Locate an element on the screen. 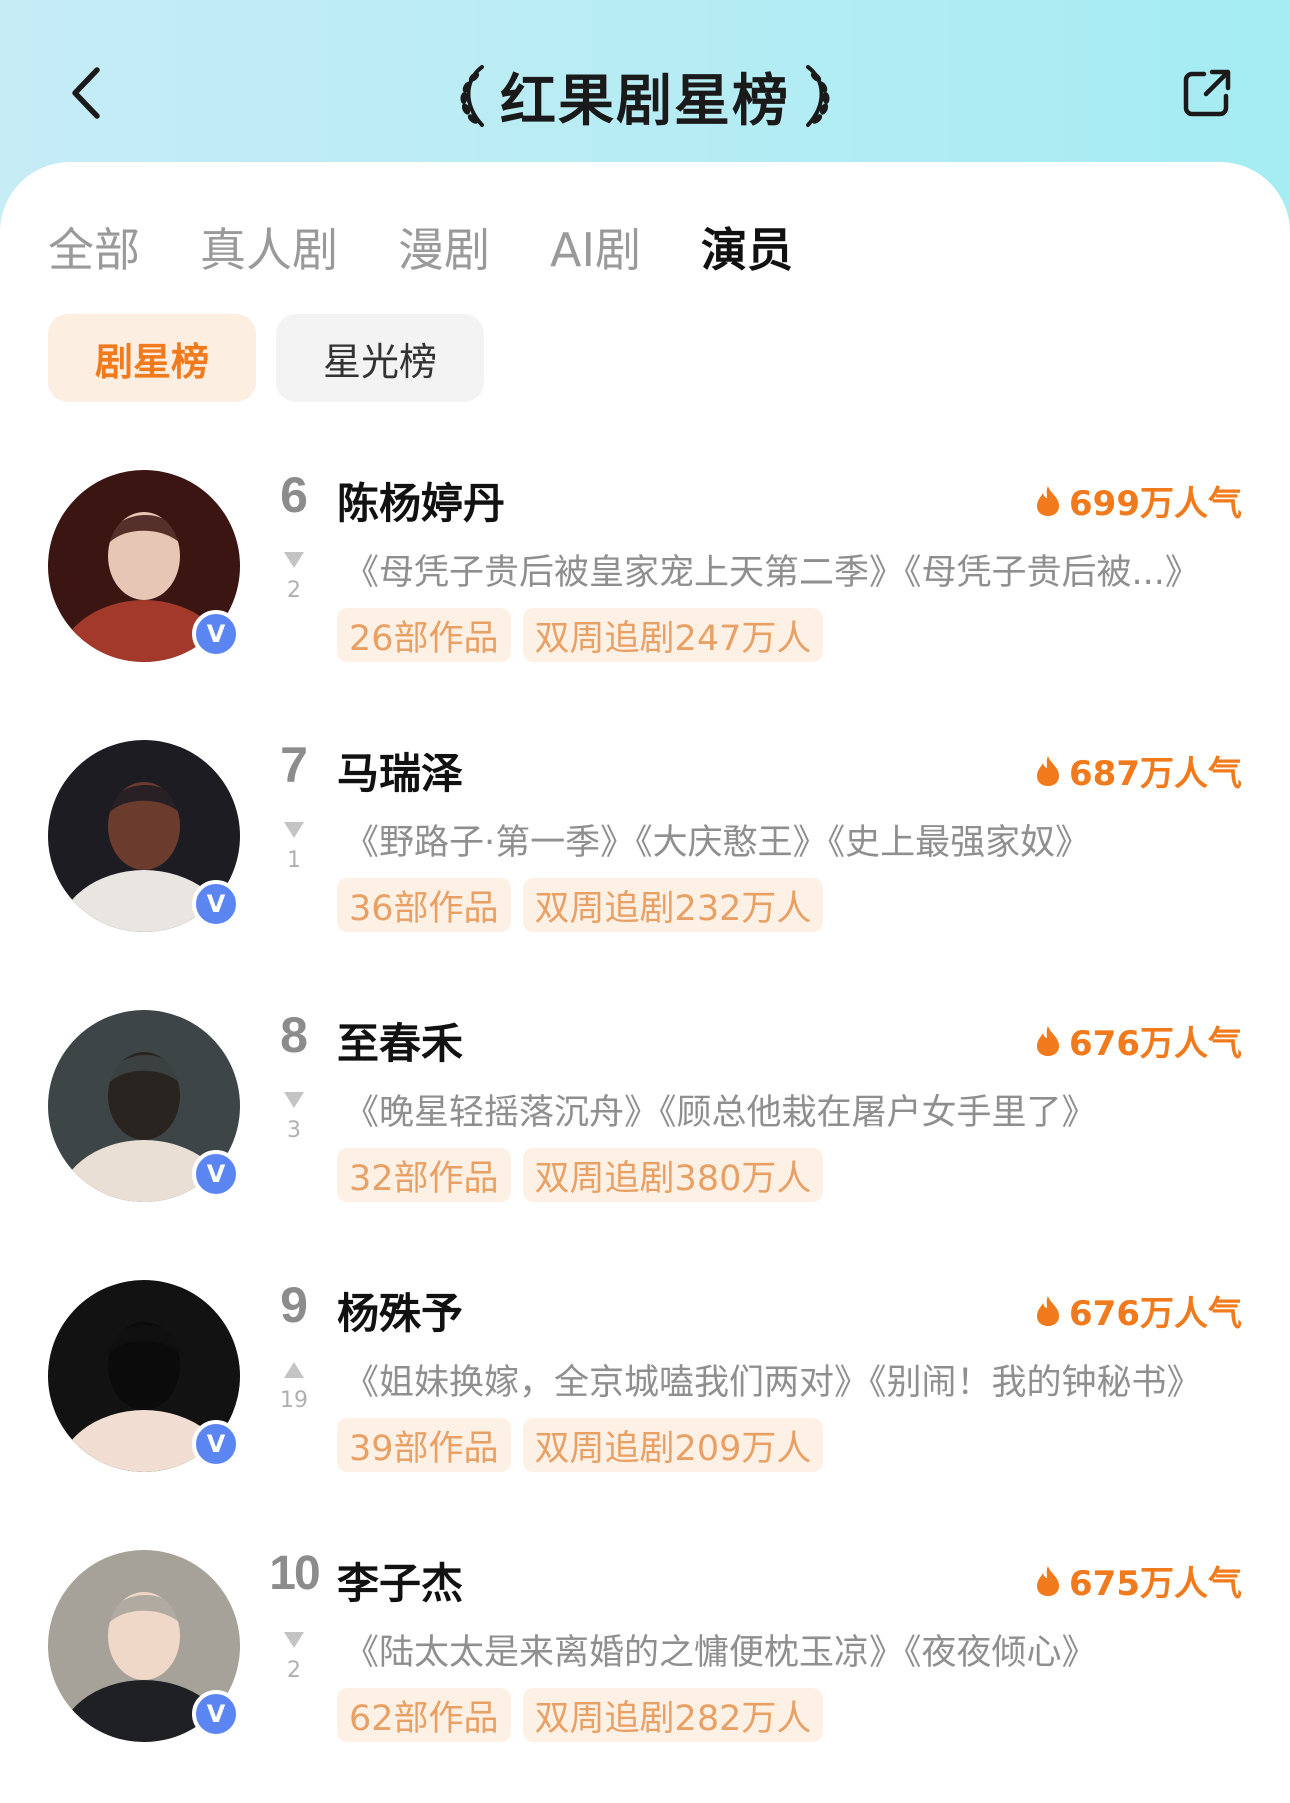  works-count-tag: 39部作品 is located at coordinates (424, 1445).